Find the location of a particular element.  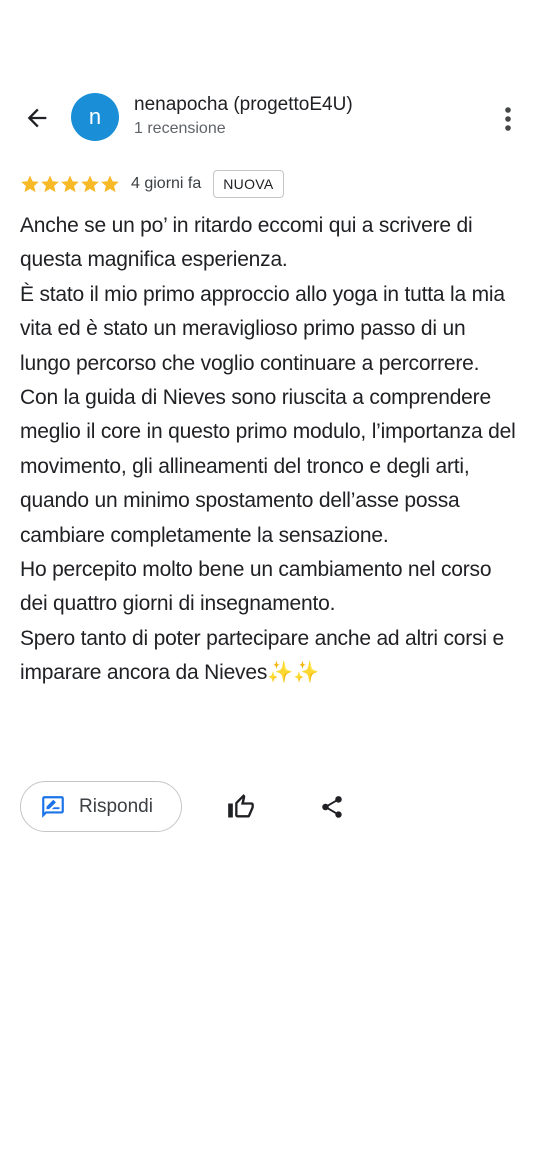

like-button is located at coordinates (241, 807).